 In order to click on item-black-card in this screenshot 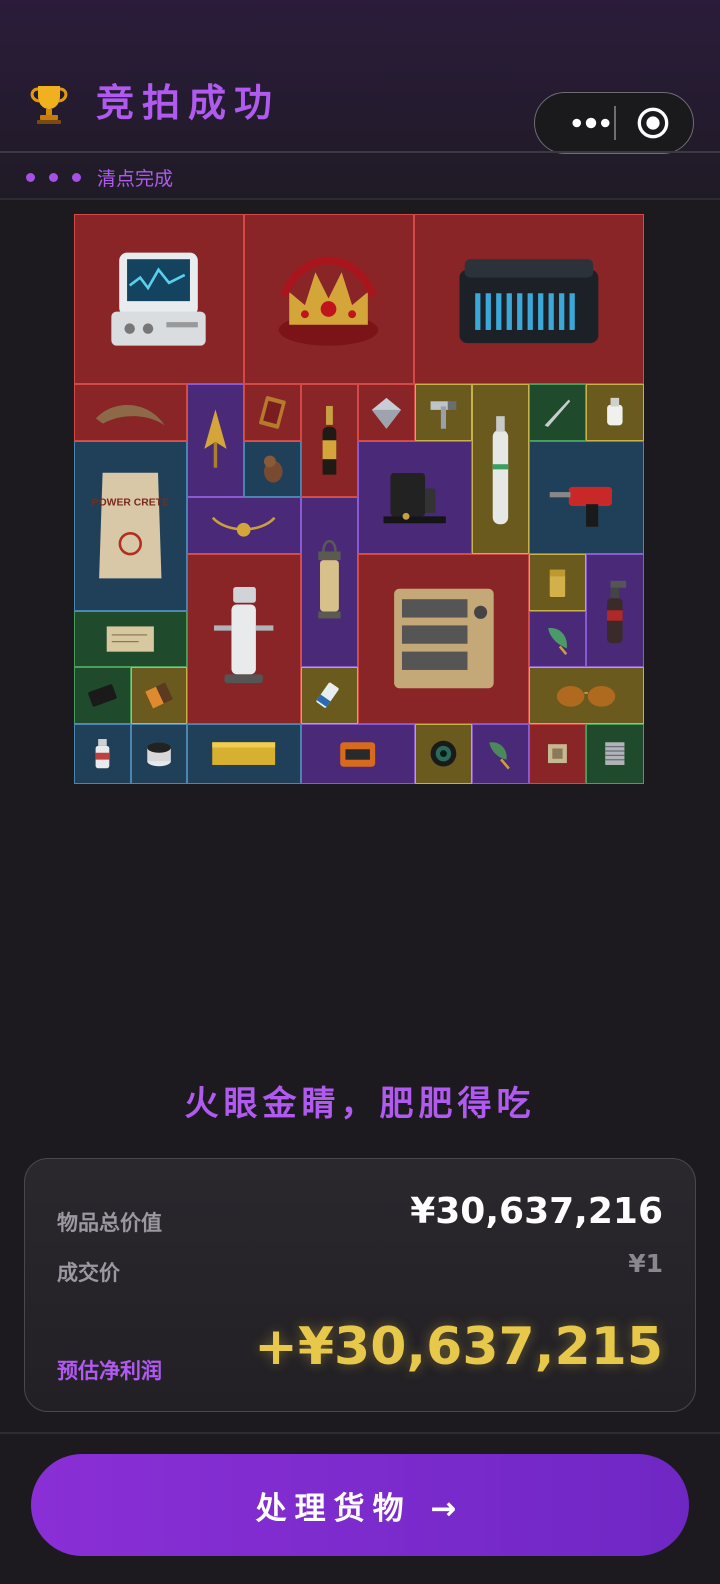, I will do `click(102, 695)`.